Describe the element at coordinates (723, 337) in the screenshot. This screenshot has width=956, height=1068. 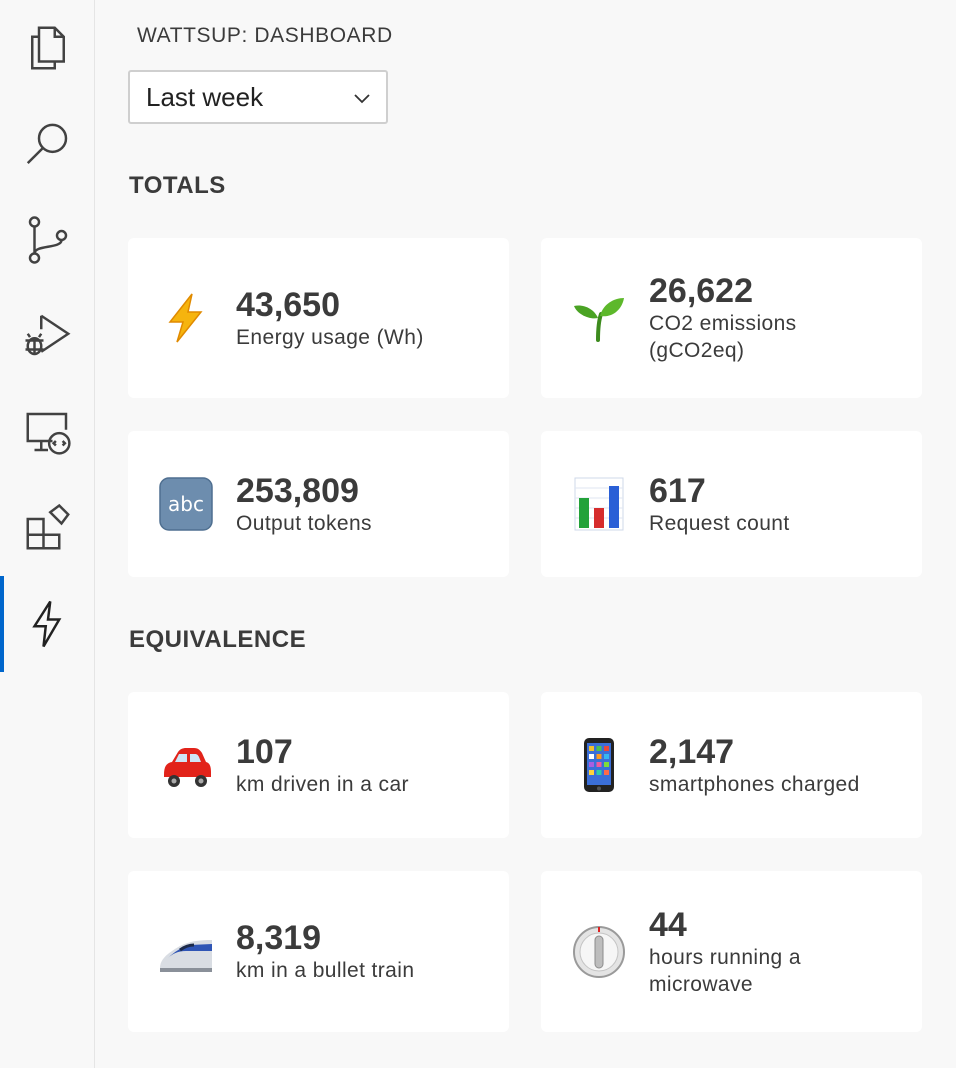
I see `stat-label: CO2 emissions (gCO2eq)` at that location.